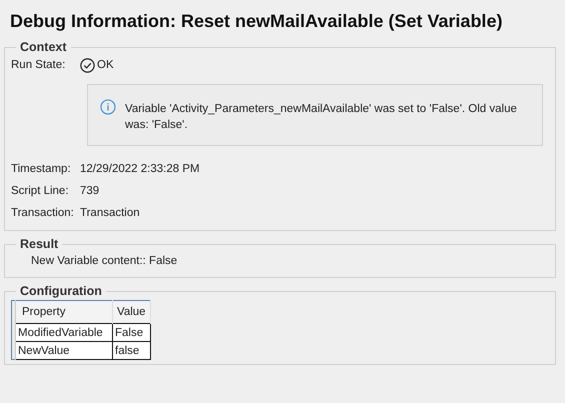  I want to click on check-circle-icon, so click(87, 65).